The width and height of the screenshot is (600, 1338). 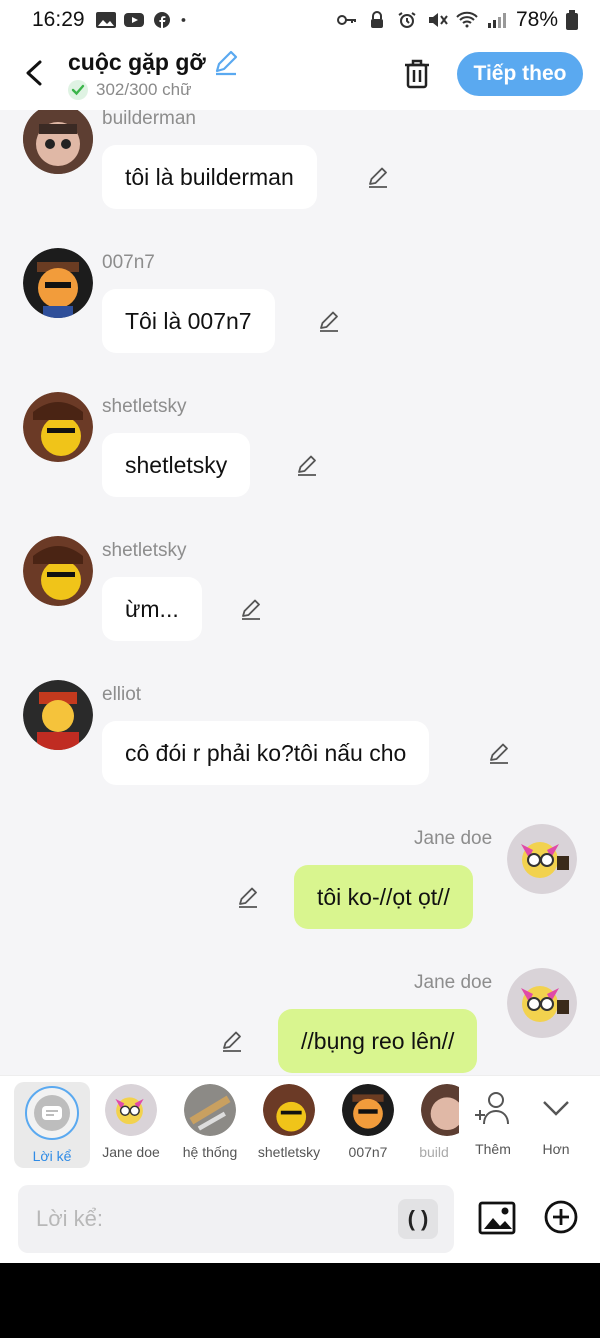 I want to click on alarm-icon, so click(x=407, y=20).